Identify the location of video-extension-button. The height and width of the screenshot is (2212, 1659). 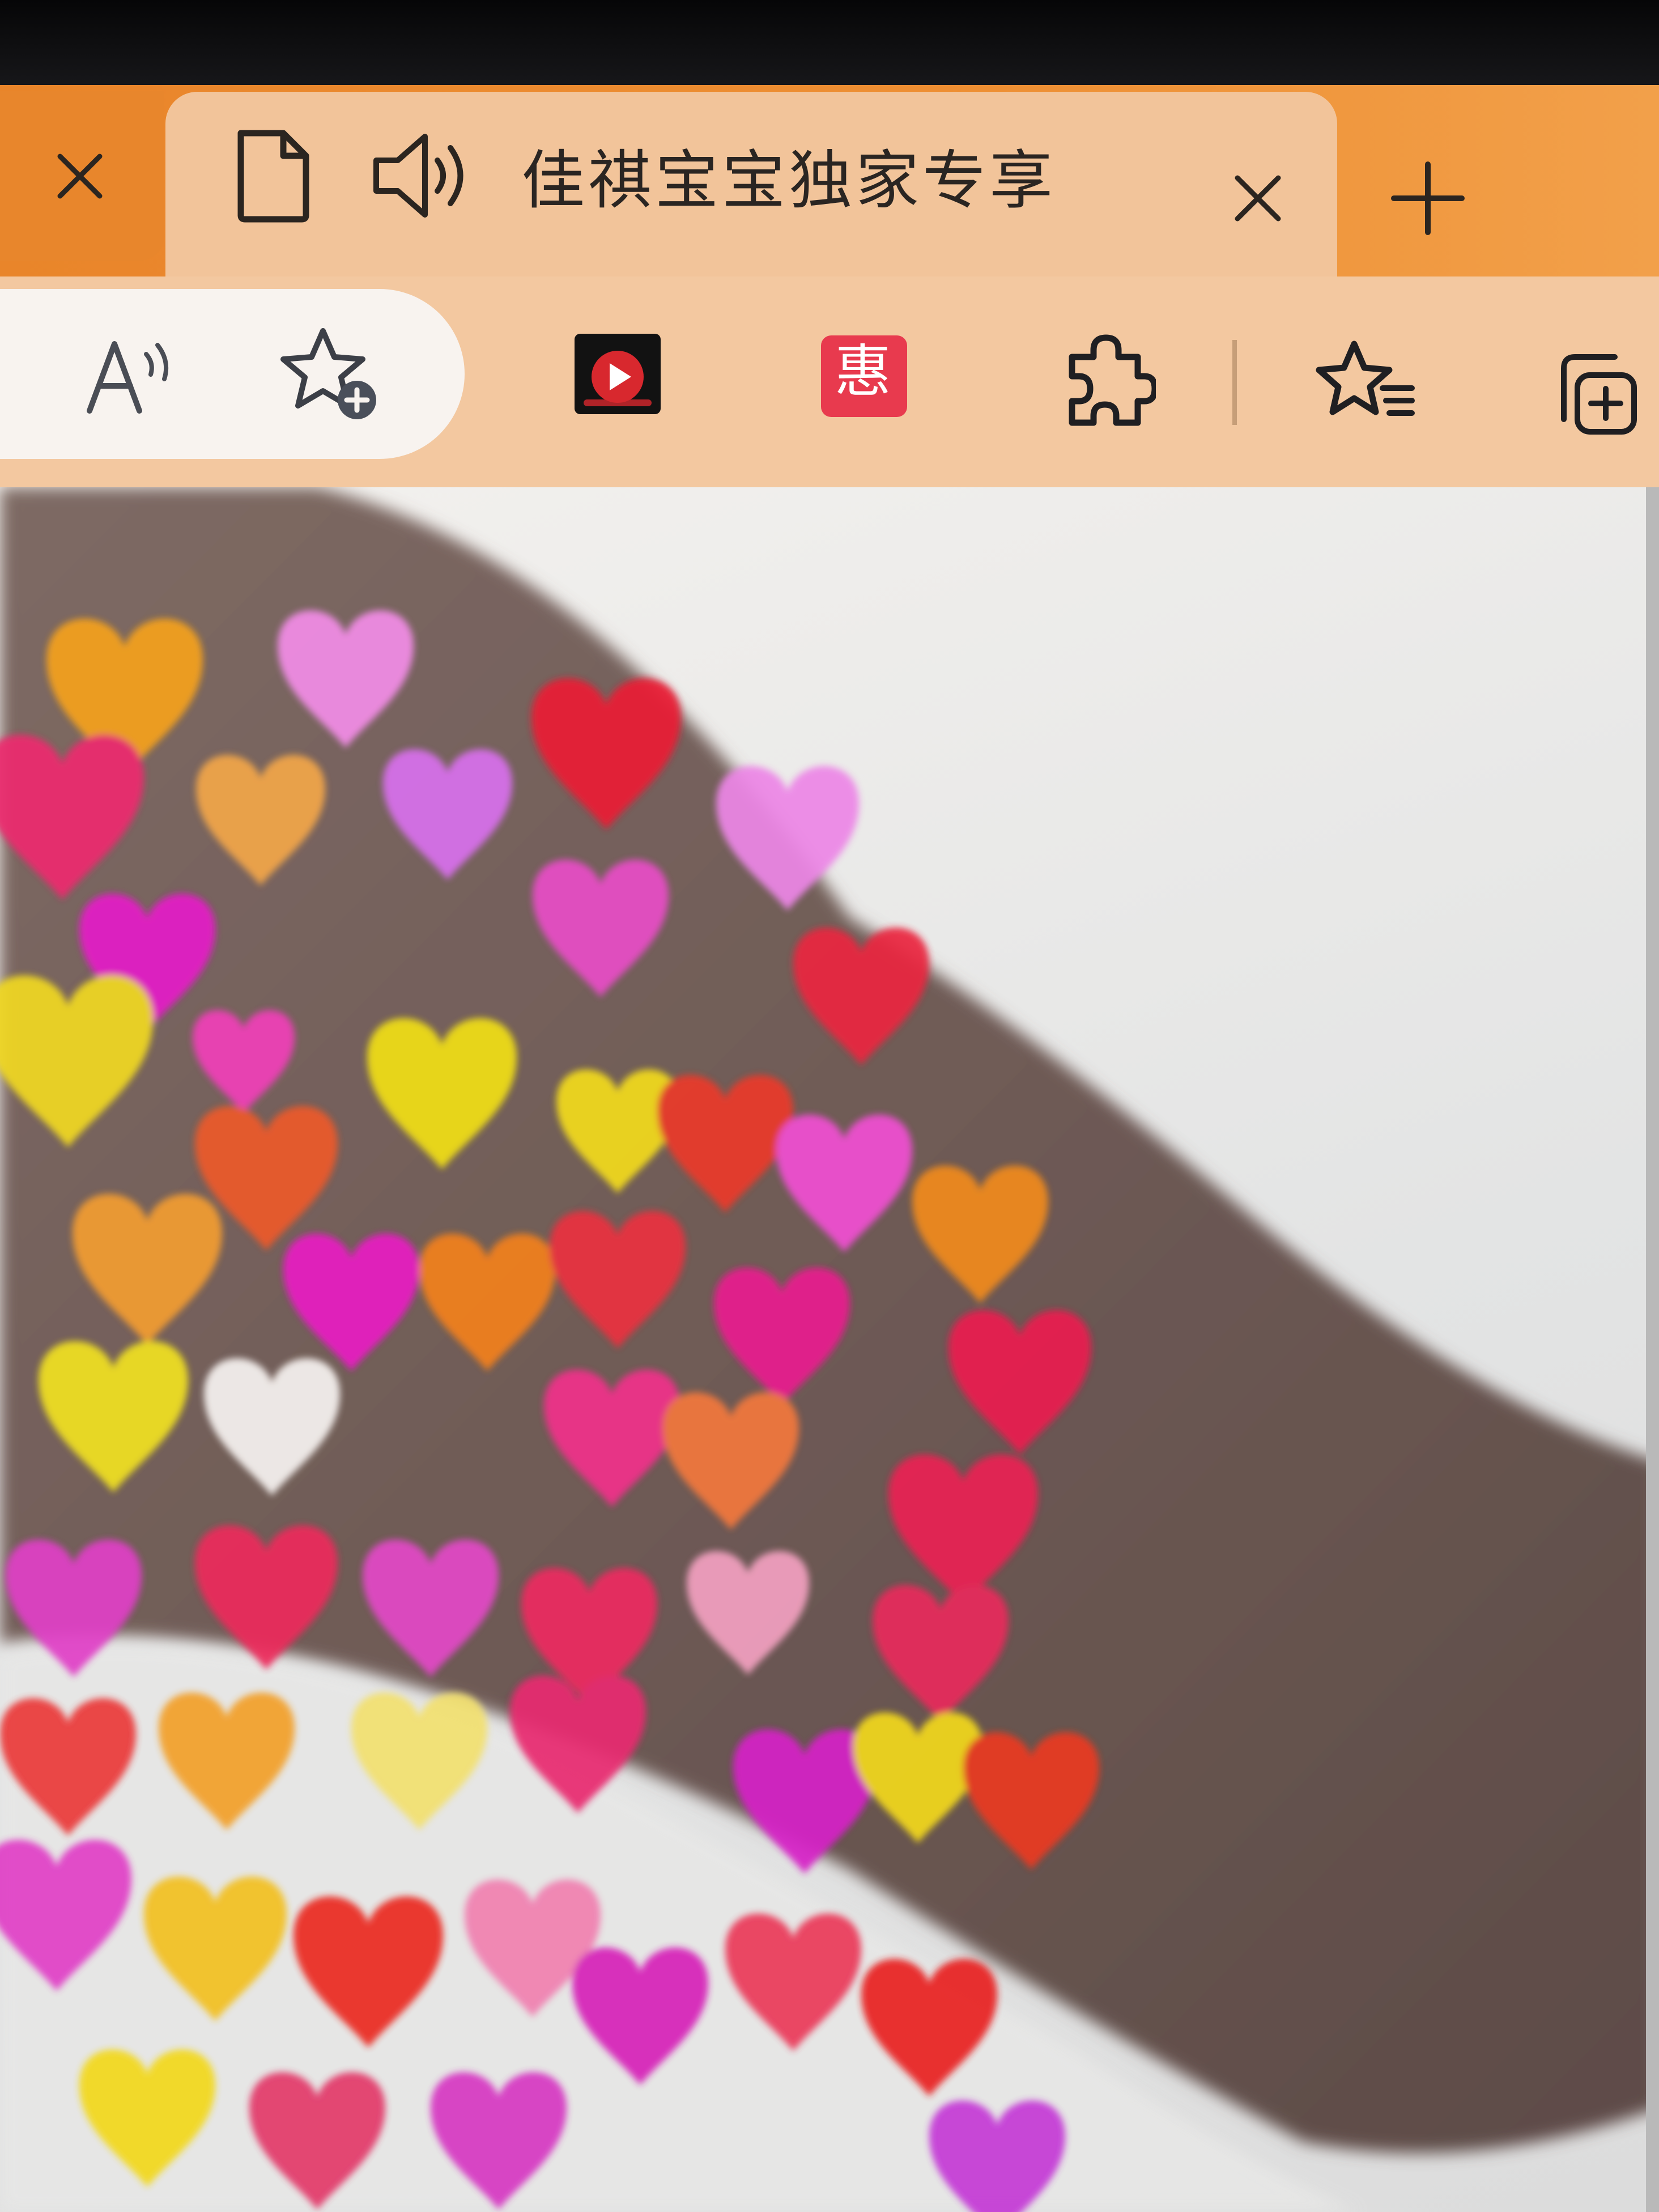
(617, 373).